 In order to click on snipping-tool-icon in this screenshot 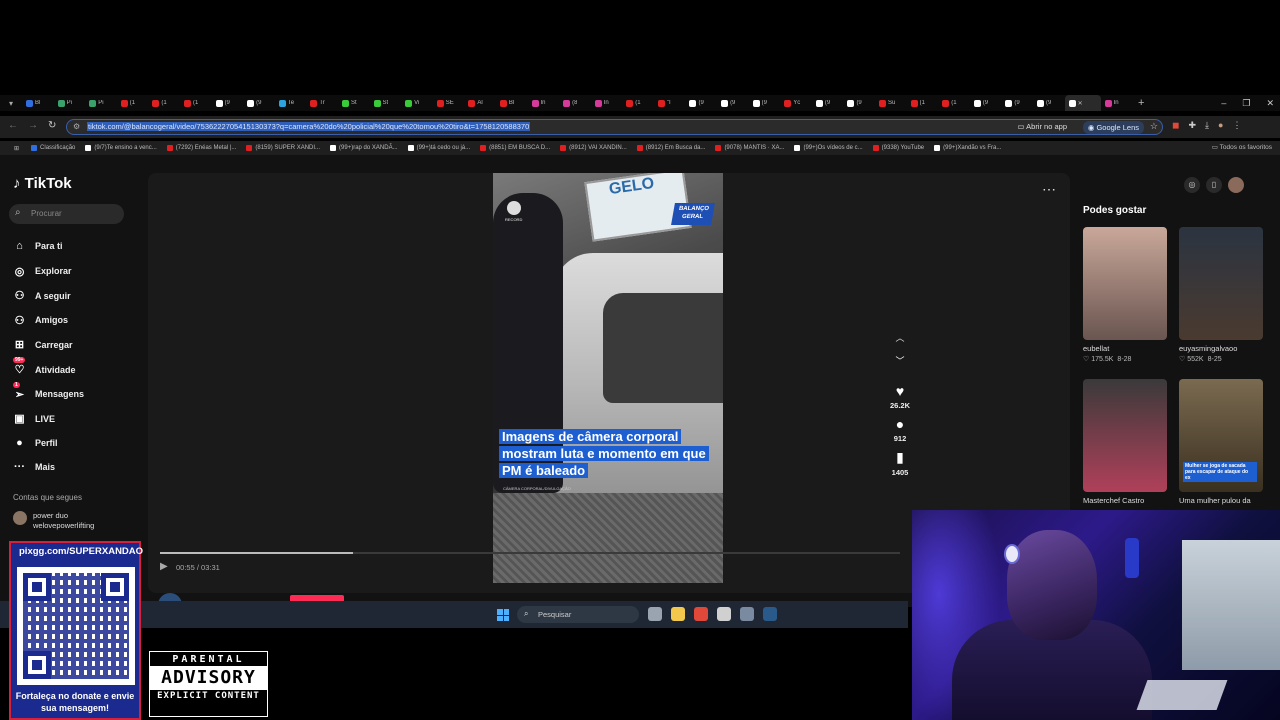, I will do `click(724, 614)`.